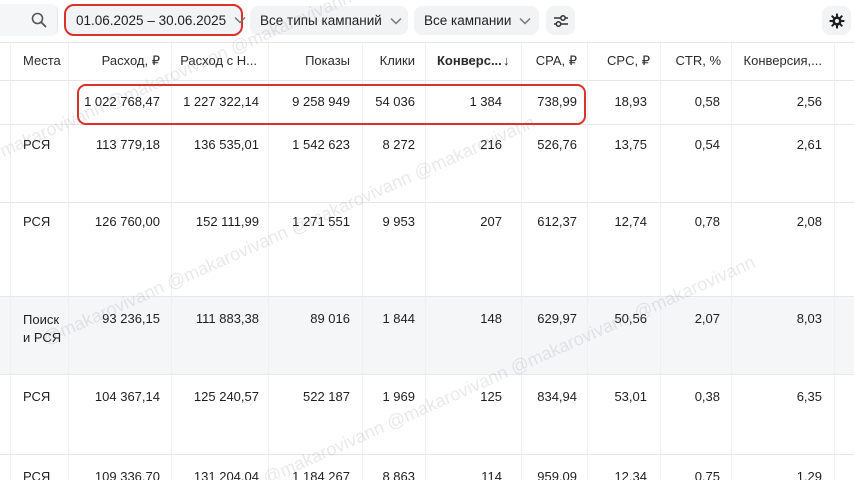 This screenshot has height=480, width=854. Describe the element at coordinates (468, 20) in the screenshot. I see `campaigns-label: Все кампании` at that location.